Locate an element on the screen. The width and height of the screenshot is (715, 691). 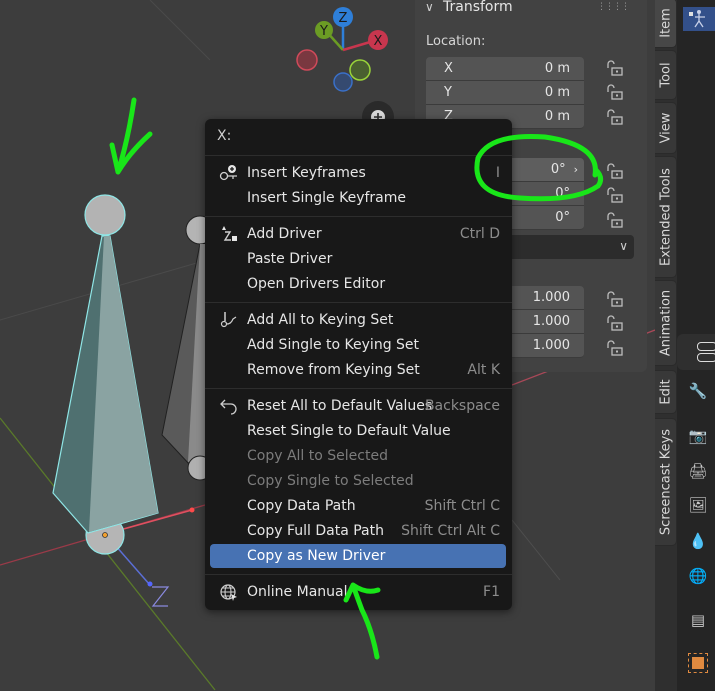
render-icon: 📷 is located at coordinates (698, 436).